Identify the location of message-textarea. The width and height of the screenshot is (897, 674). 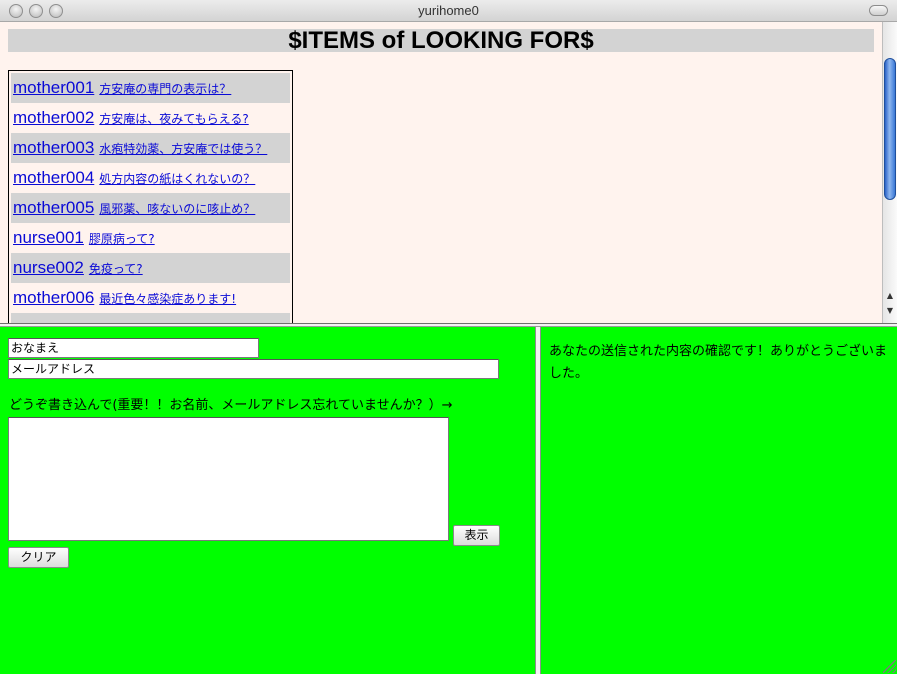
(228, 479).